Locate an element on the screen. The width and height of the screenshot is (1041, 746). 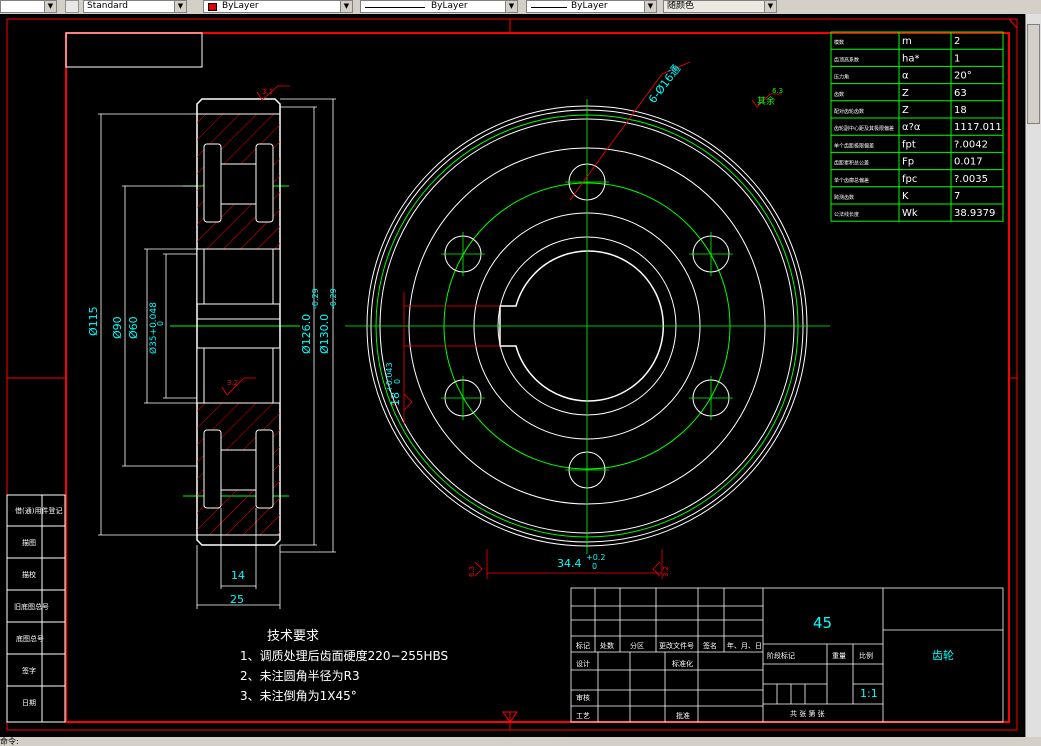
dim-25: 25 is located at coordinates (237, 599).